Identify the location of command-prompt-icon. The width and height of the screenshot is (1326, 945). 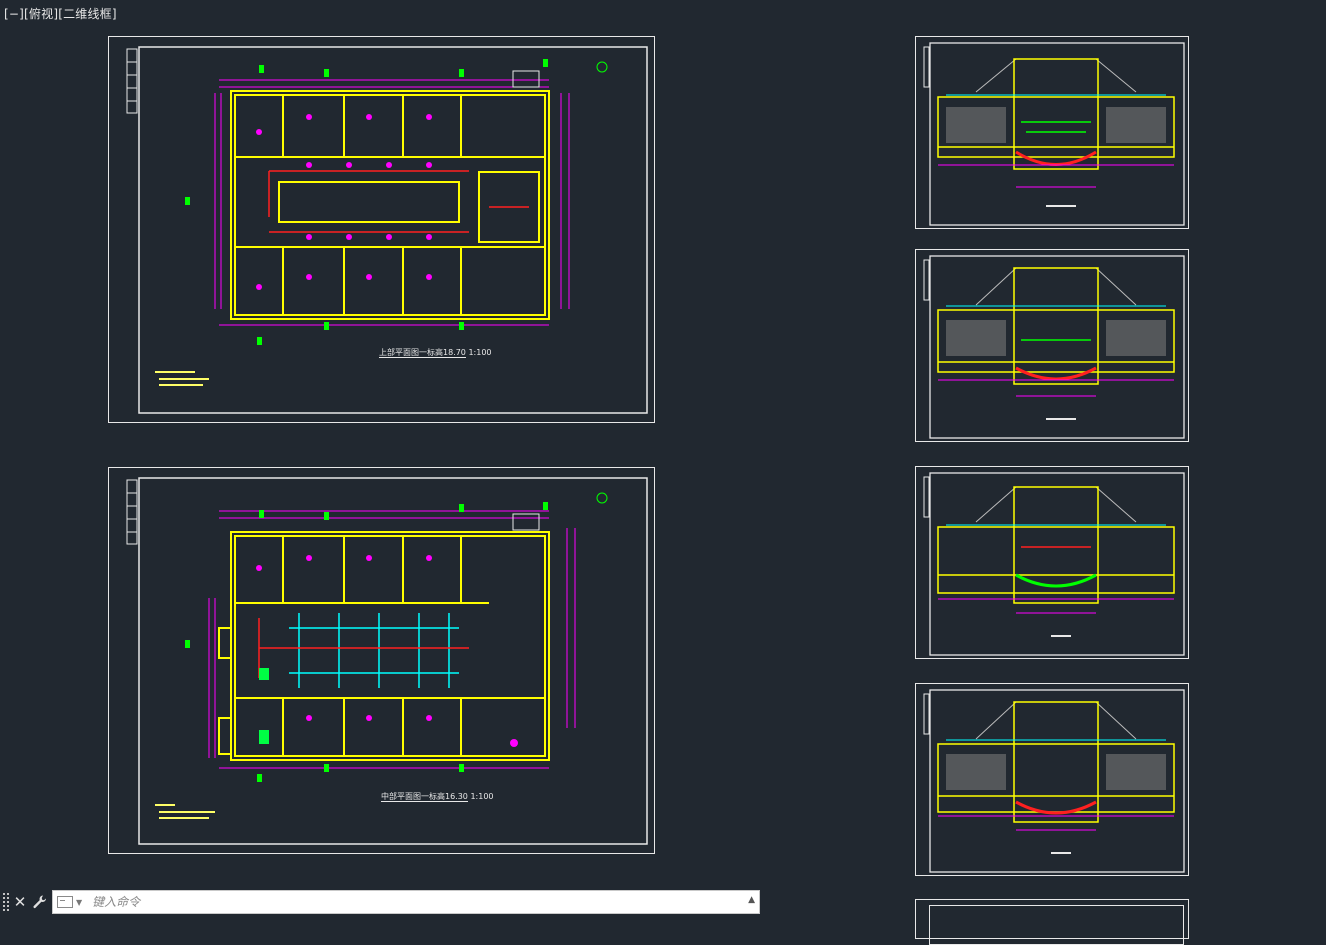
(65, 902).